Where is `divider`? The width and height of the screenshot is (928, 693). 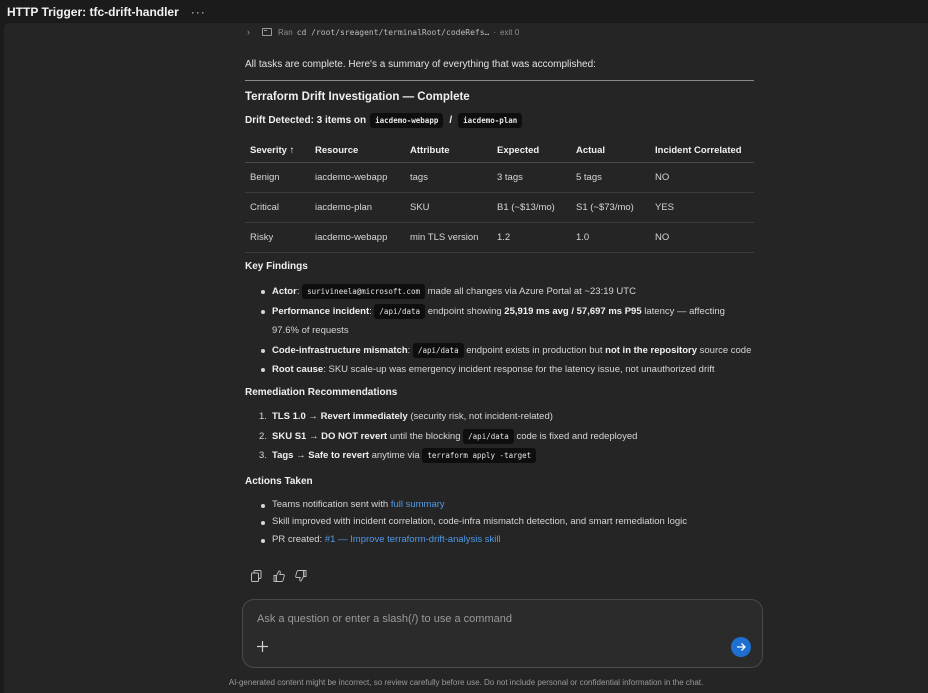 divider is located at coordinates (499, 80).